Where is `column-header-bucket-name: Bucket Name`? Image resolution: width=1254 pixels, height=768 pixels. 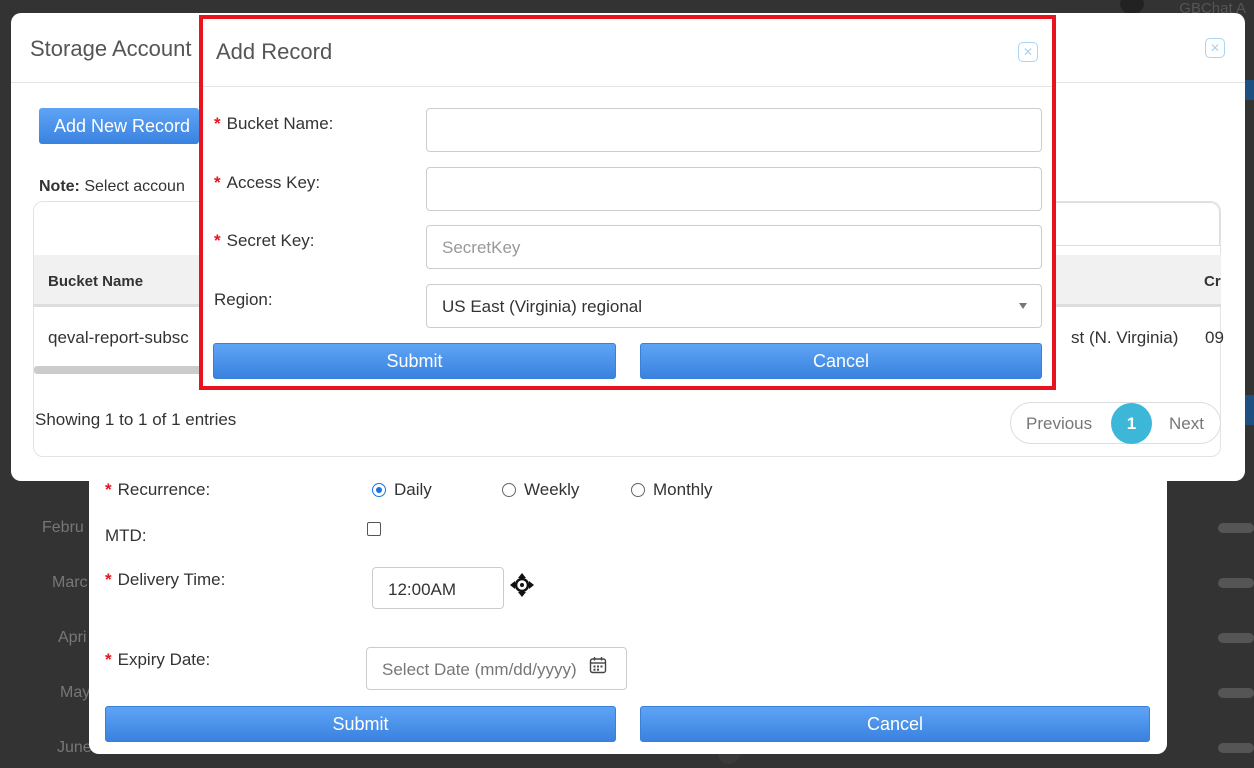 column-header-bucket-name: Bucket Name is located at coordinates (95, 281).